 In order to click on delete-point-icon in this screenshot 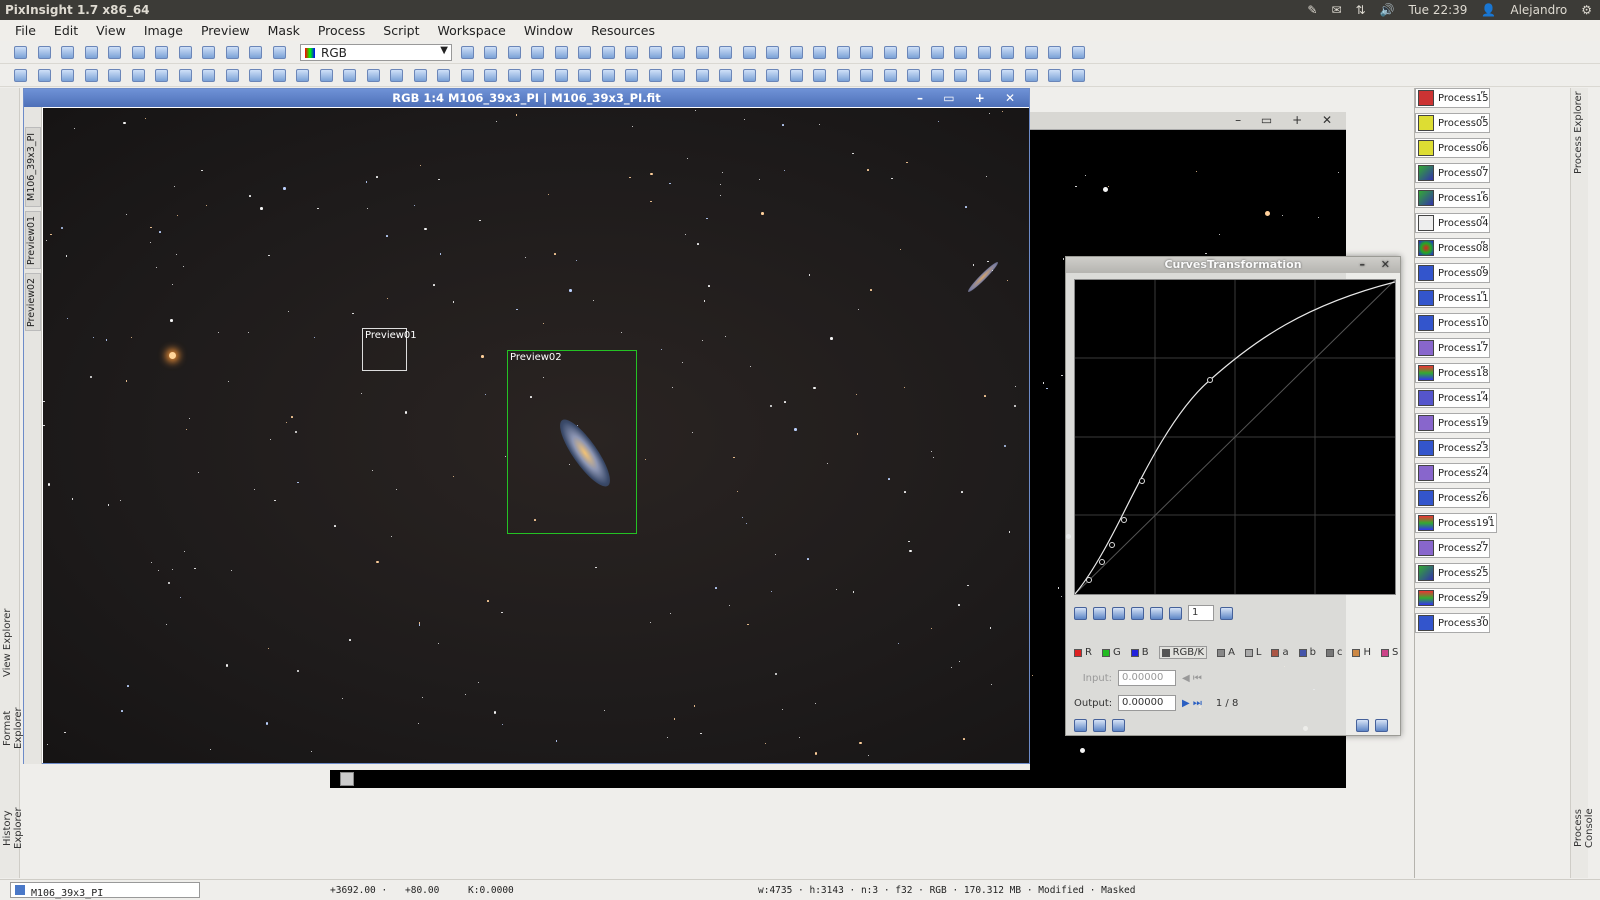, I will do `click(1118, 613)`.